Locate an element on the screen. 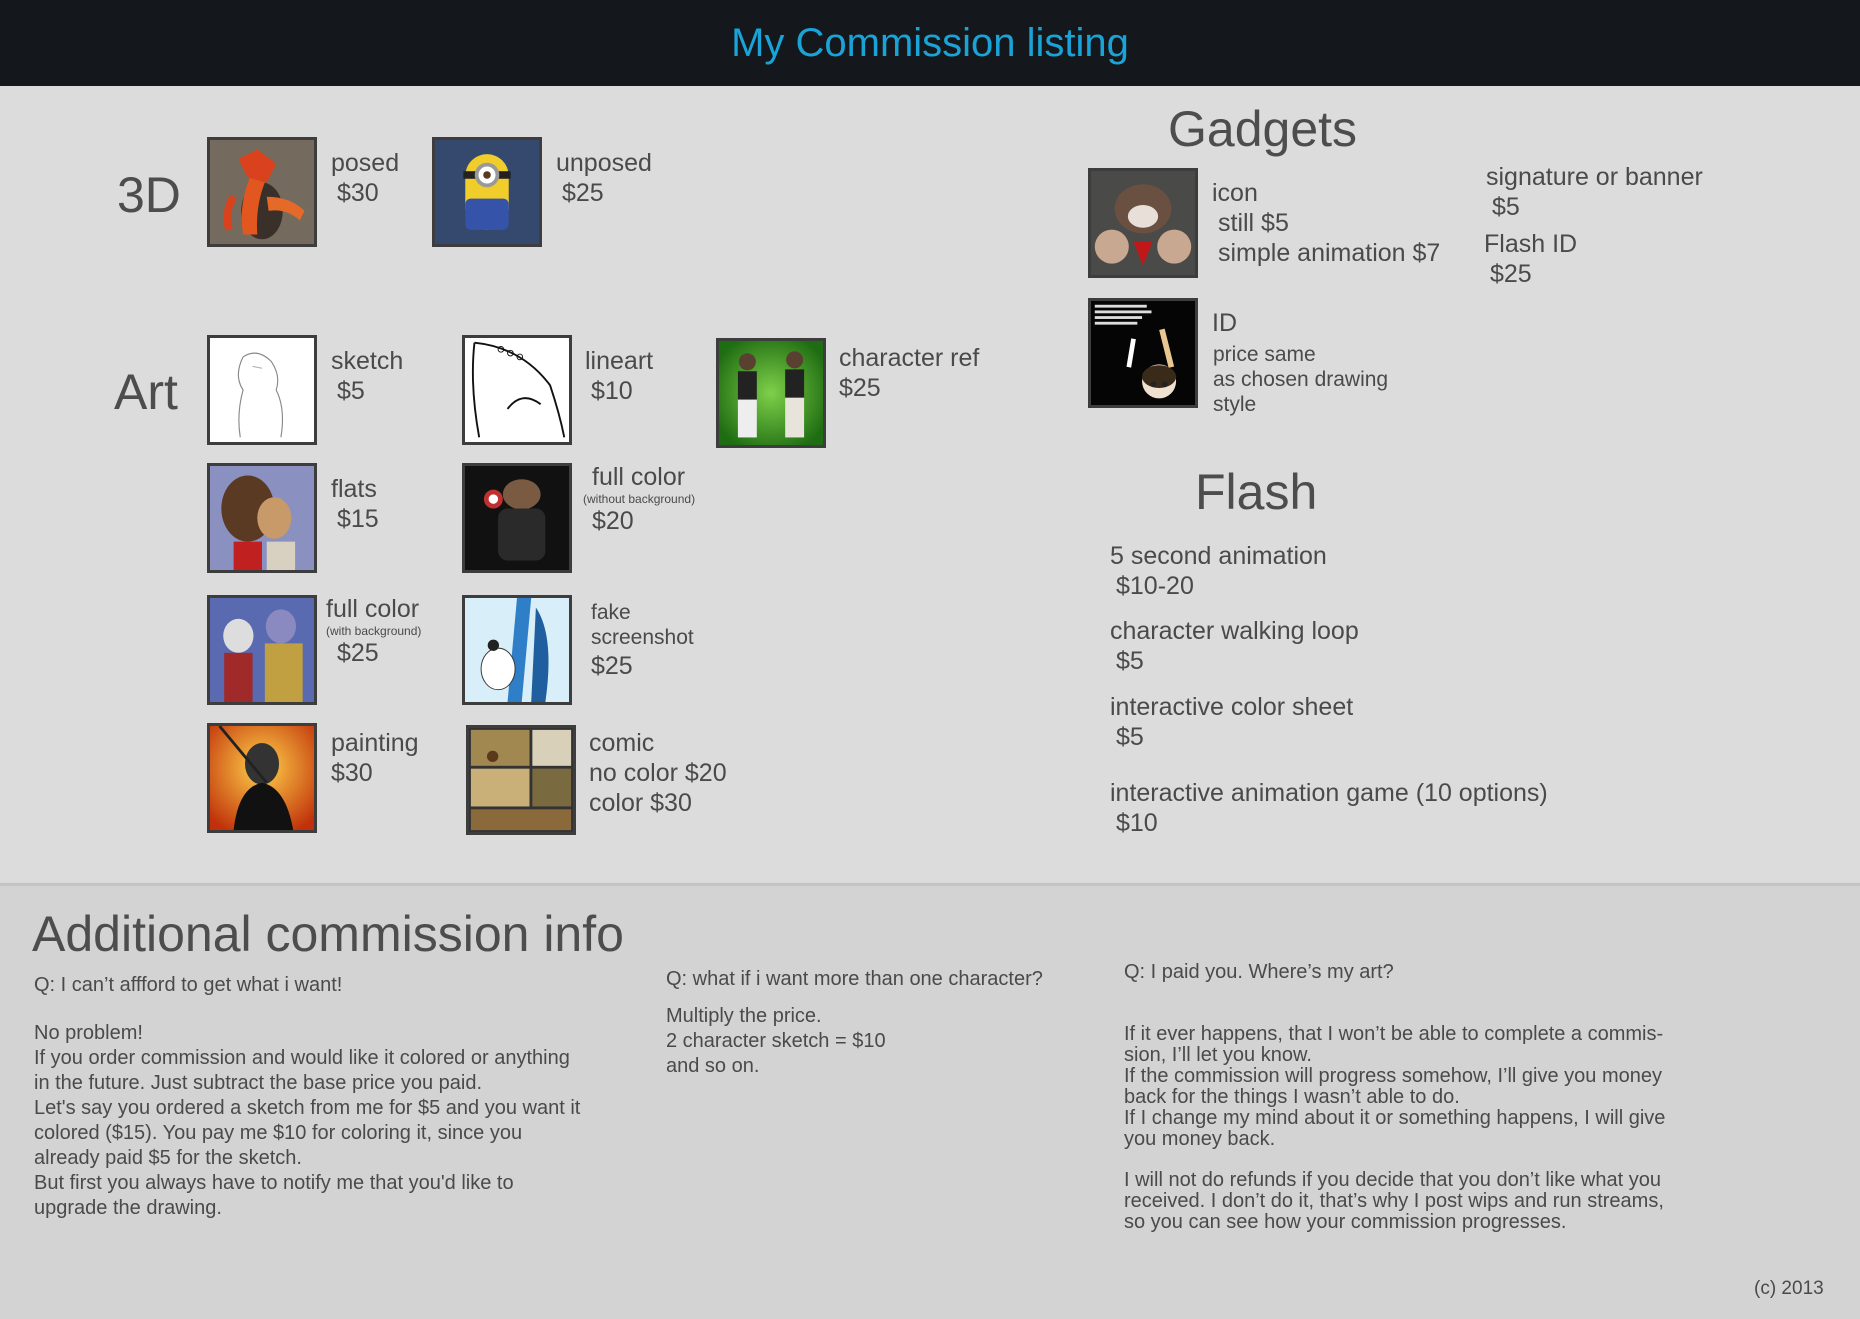 This screenshot has height=1319, width=1860. item-posed-price: $30 is located at coordinates (358, 193).